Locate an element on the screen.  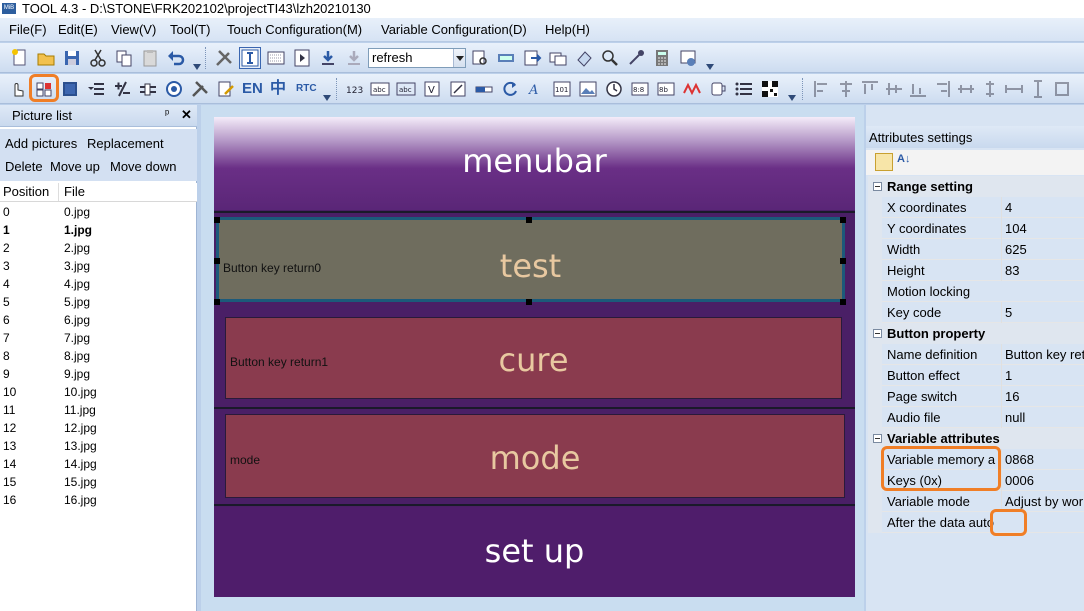
categorized-view-icon is located at coordinates (884, 162).